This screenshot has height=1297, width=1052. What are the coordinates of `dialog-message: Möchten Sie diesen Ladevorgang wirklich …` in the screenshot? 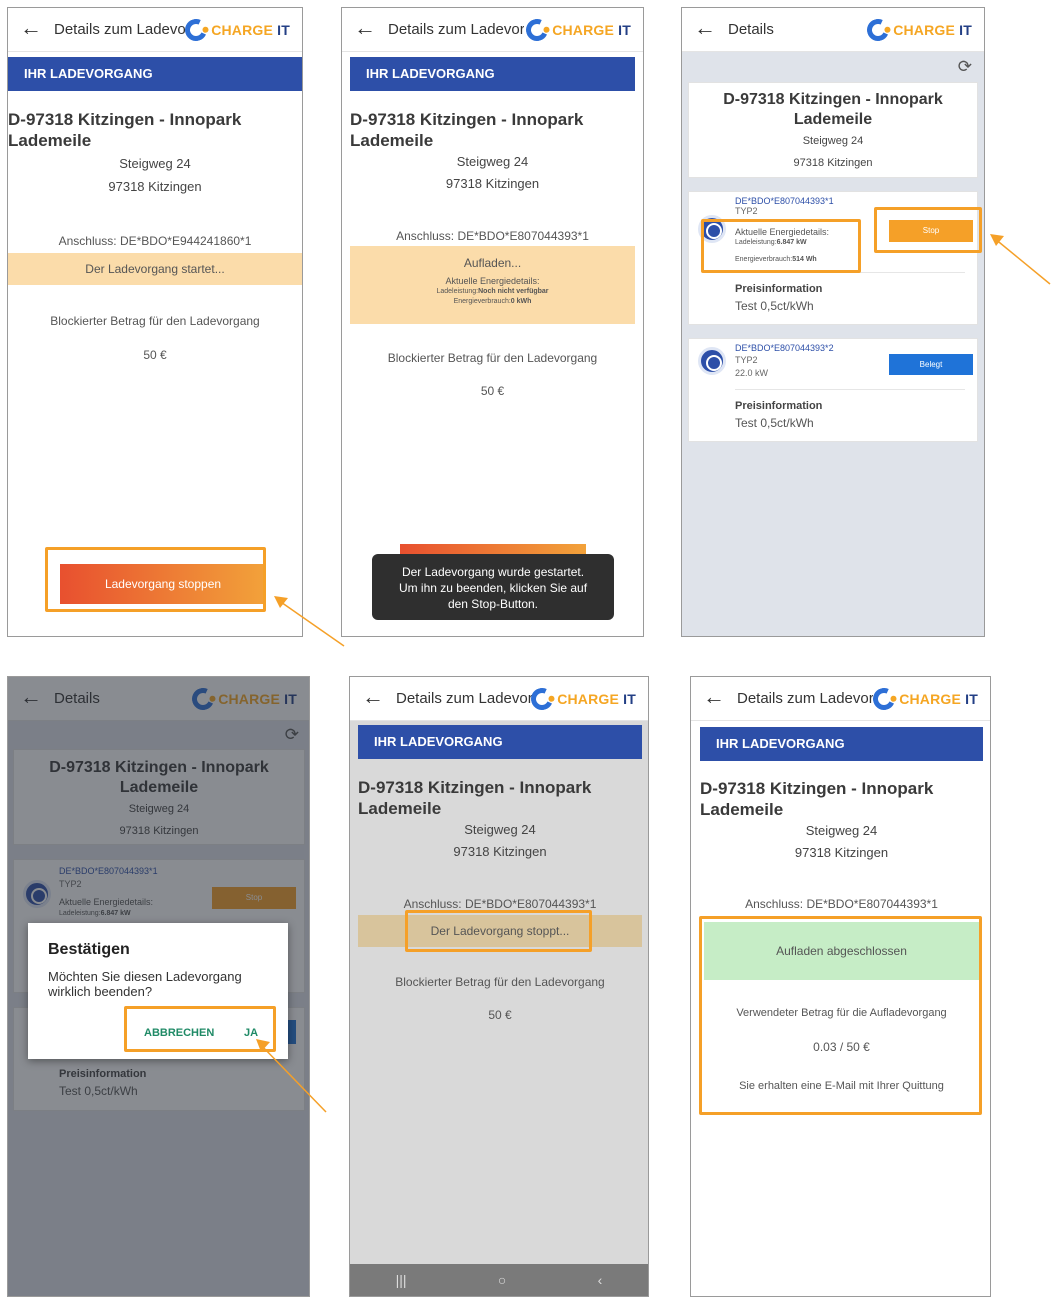 It's located at (145, 984).